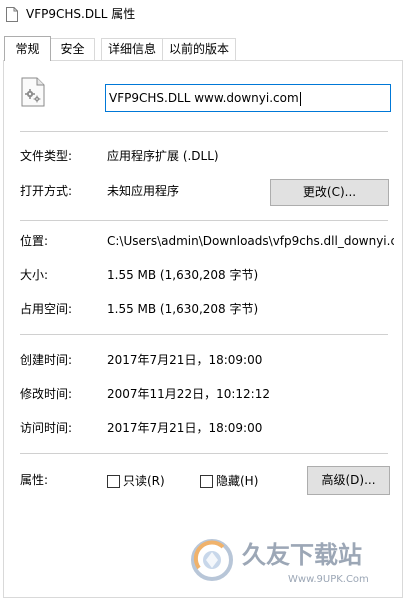  What do you see at coordinates (199, 49) in the screenshot?
I see `tab-previous-versions: 以前的版本` at bounding box center [199, 49].